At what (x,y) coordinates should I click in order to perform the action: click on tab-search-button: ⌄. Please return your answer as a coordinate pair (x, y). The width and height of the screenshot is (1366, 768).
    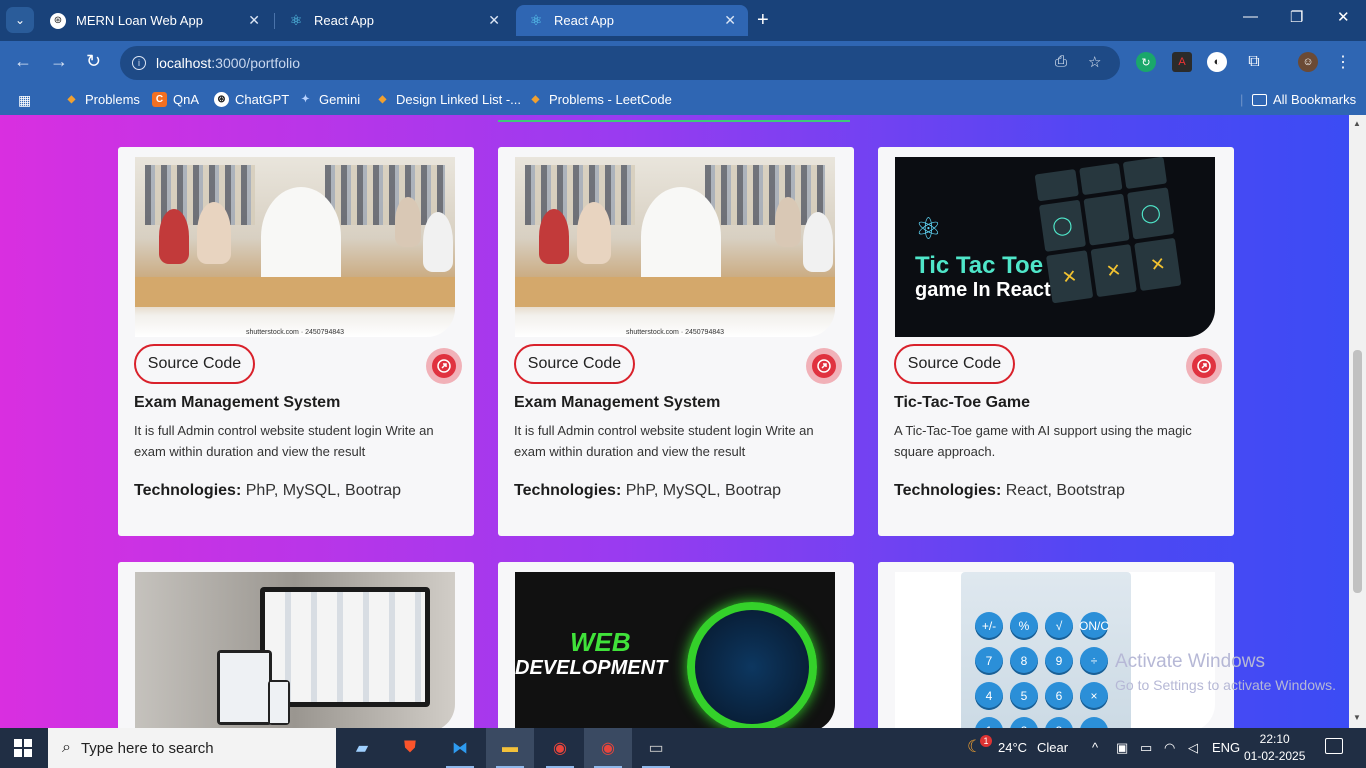
    Looking at the image, I should click on (20, 20).